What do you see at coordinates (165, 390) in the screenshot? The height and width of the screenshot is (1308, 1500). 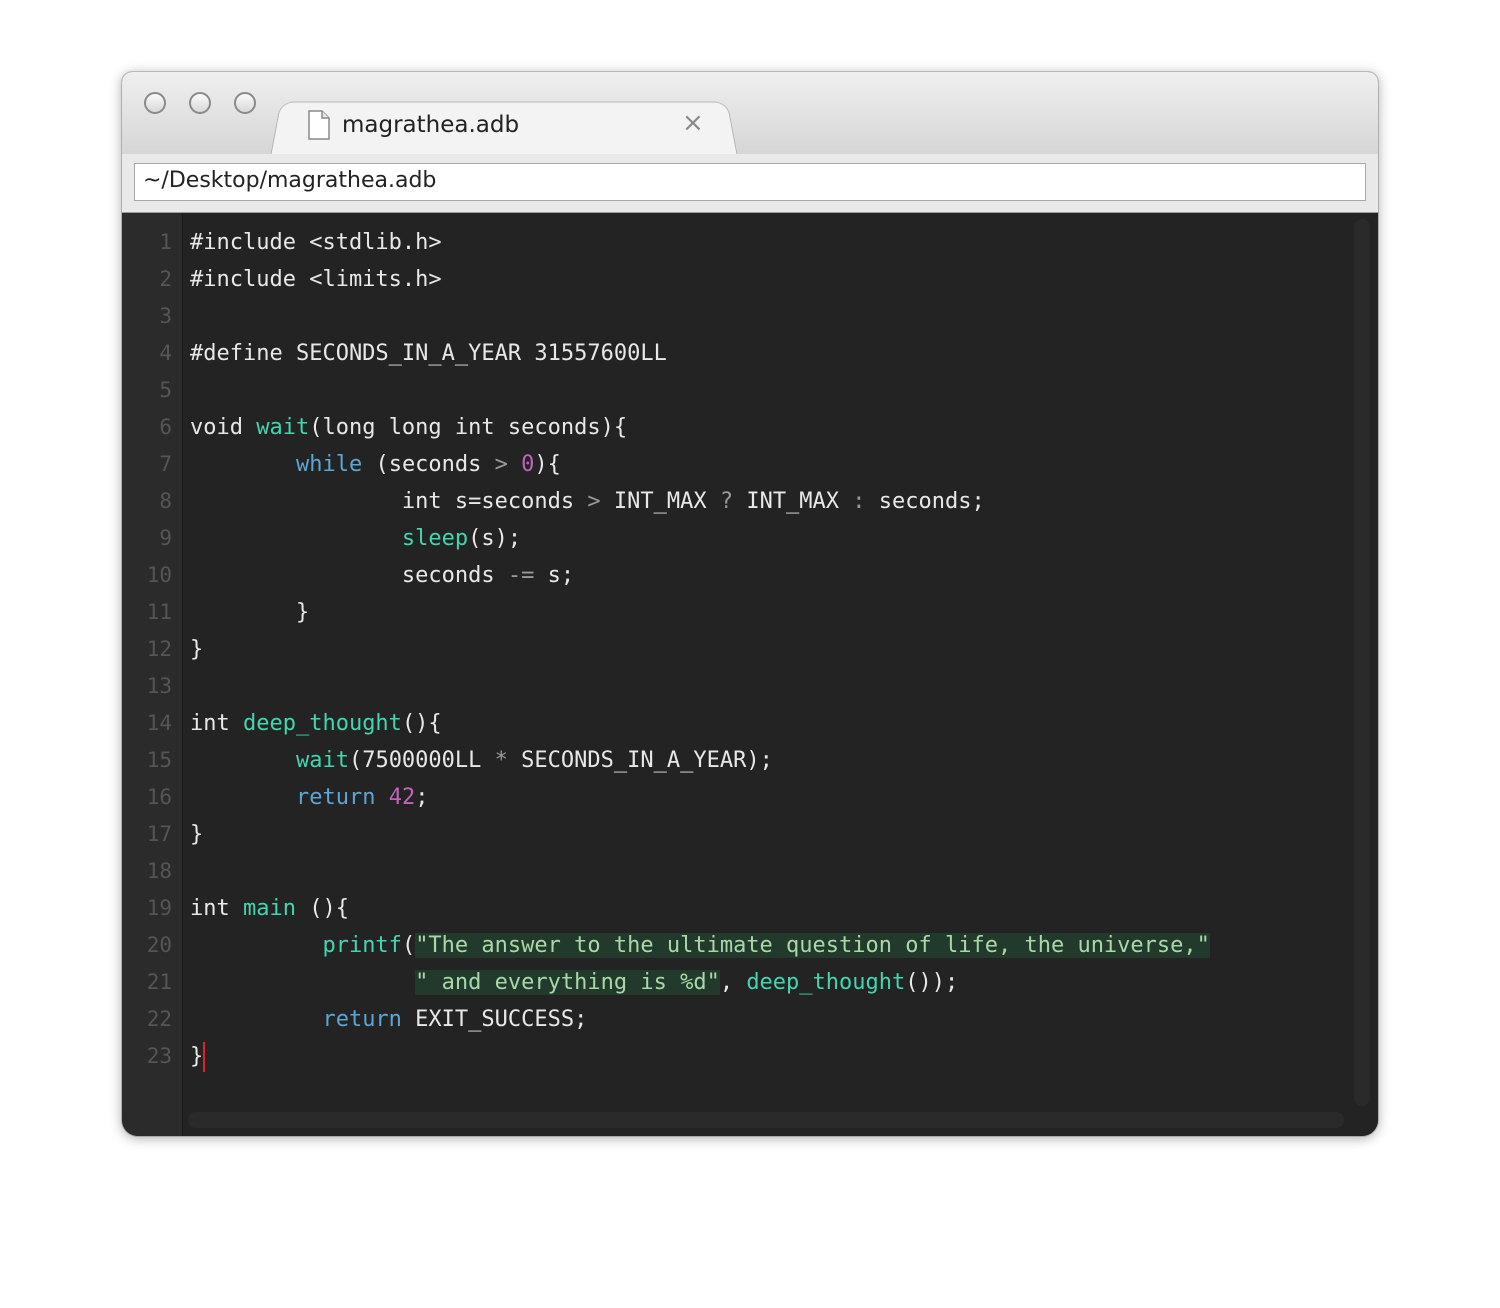 I see `line-number: 5` at bounding box center [165, 390].